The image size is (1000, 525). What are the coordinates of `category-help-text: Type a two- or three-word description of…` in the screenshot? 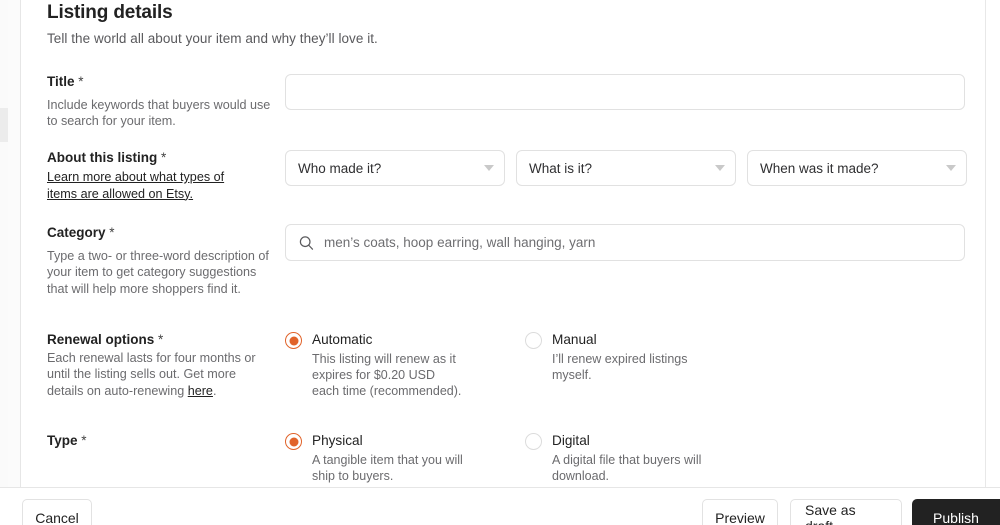 It's located at (158, 272).